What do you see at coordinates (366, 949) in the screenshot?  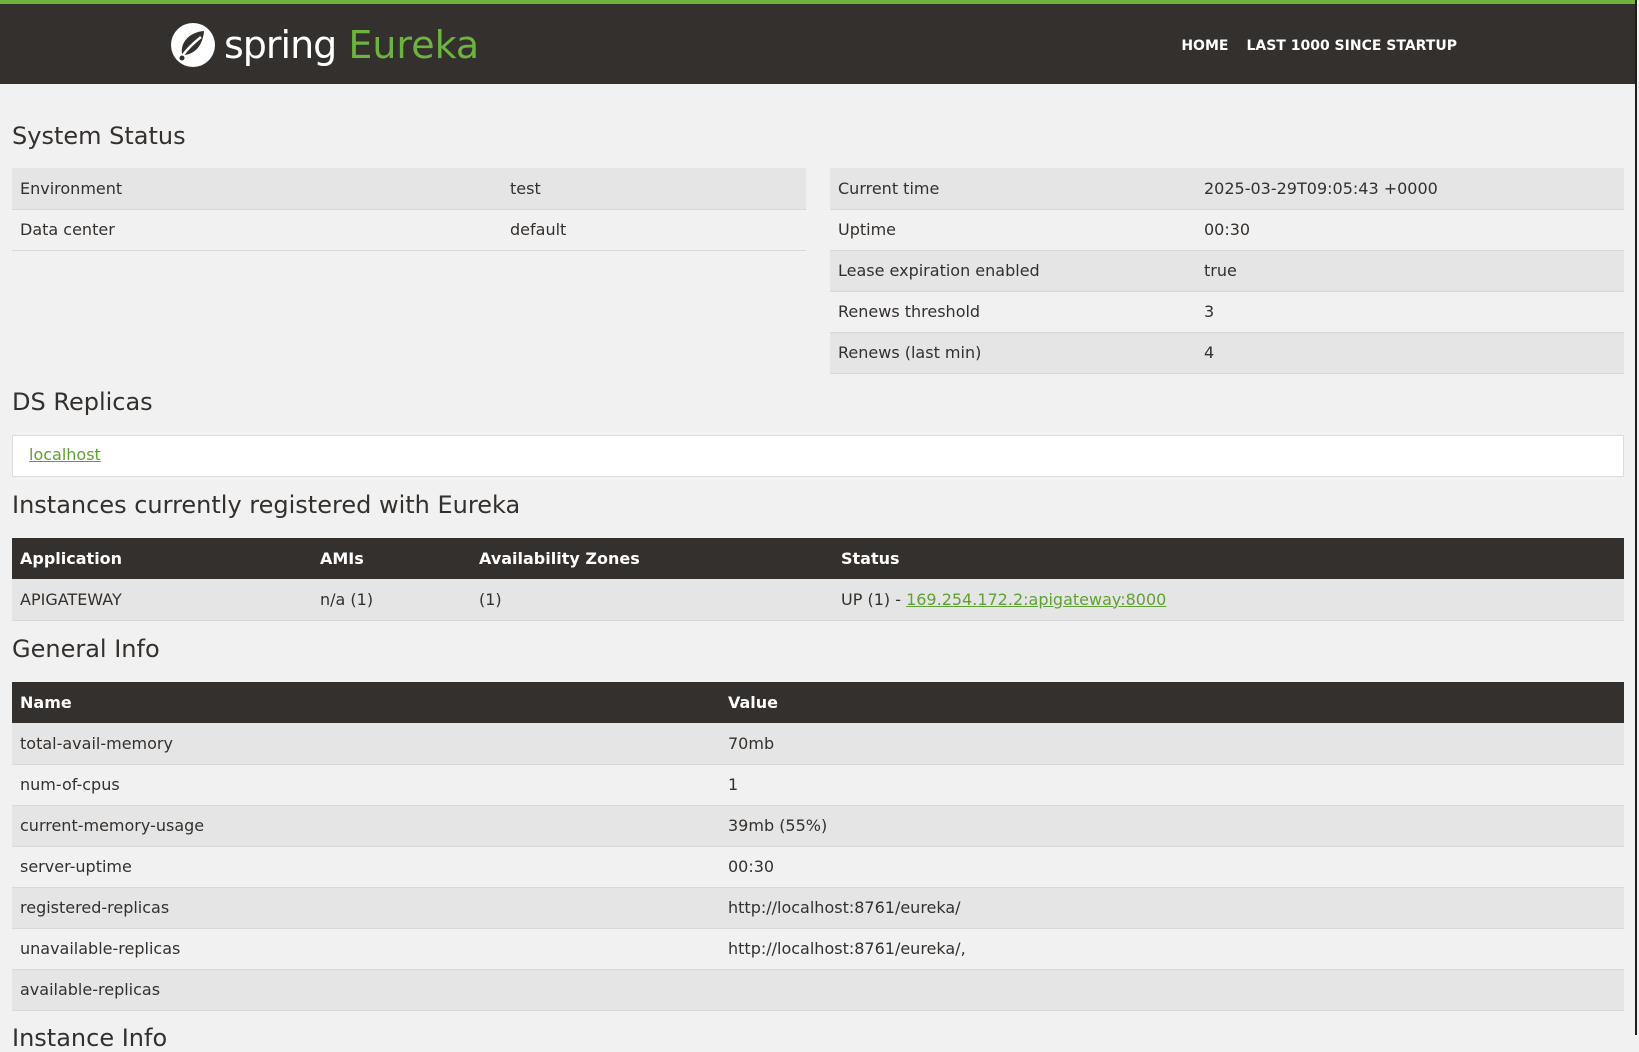 I see `info-name: unavailable-replicas` at bounding box center [366, 949].